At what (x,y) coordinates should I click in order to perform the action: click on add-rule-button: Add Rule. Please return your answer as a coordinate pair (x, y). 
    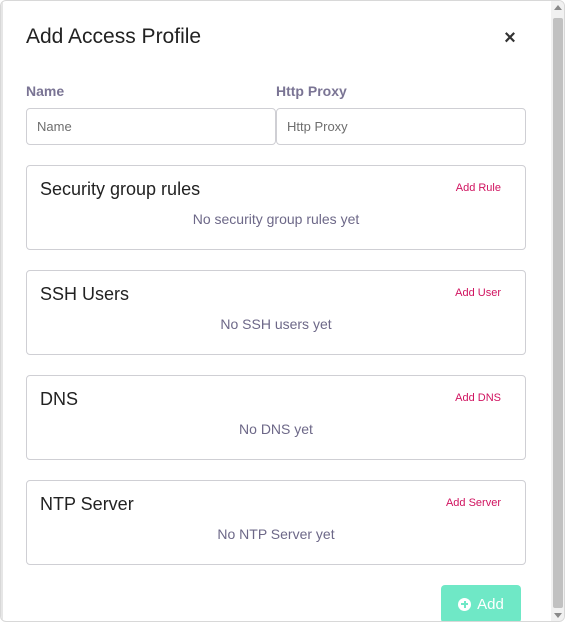
    Looking at the image, I should click on (478, 188).